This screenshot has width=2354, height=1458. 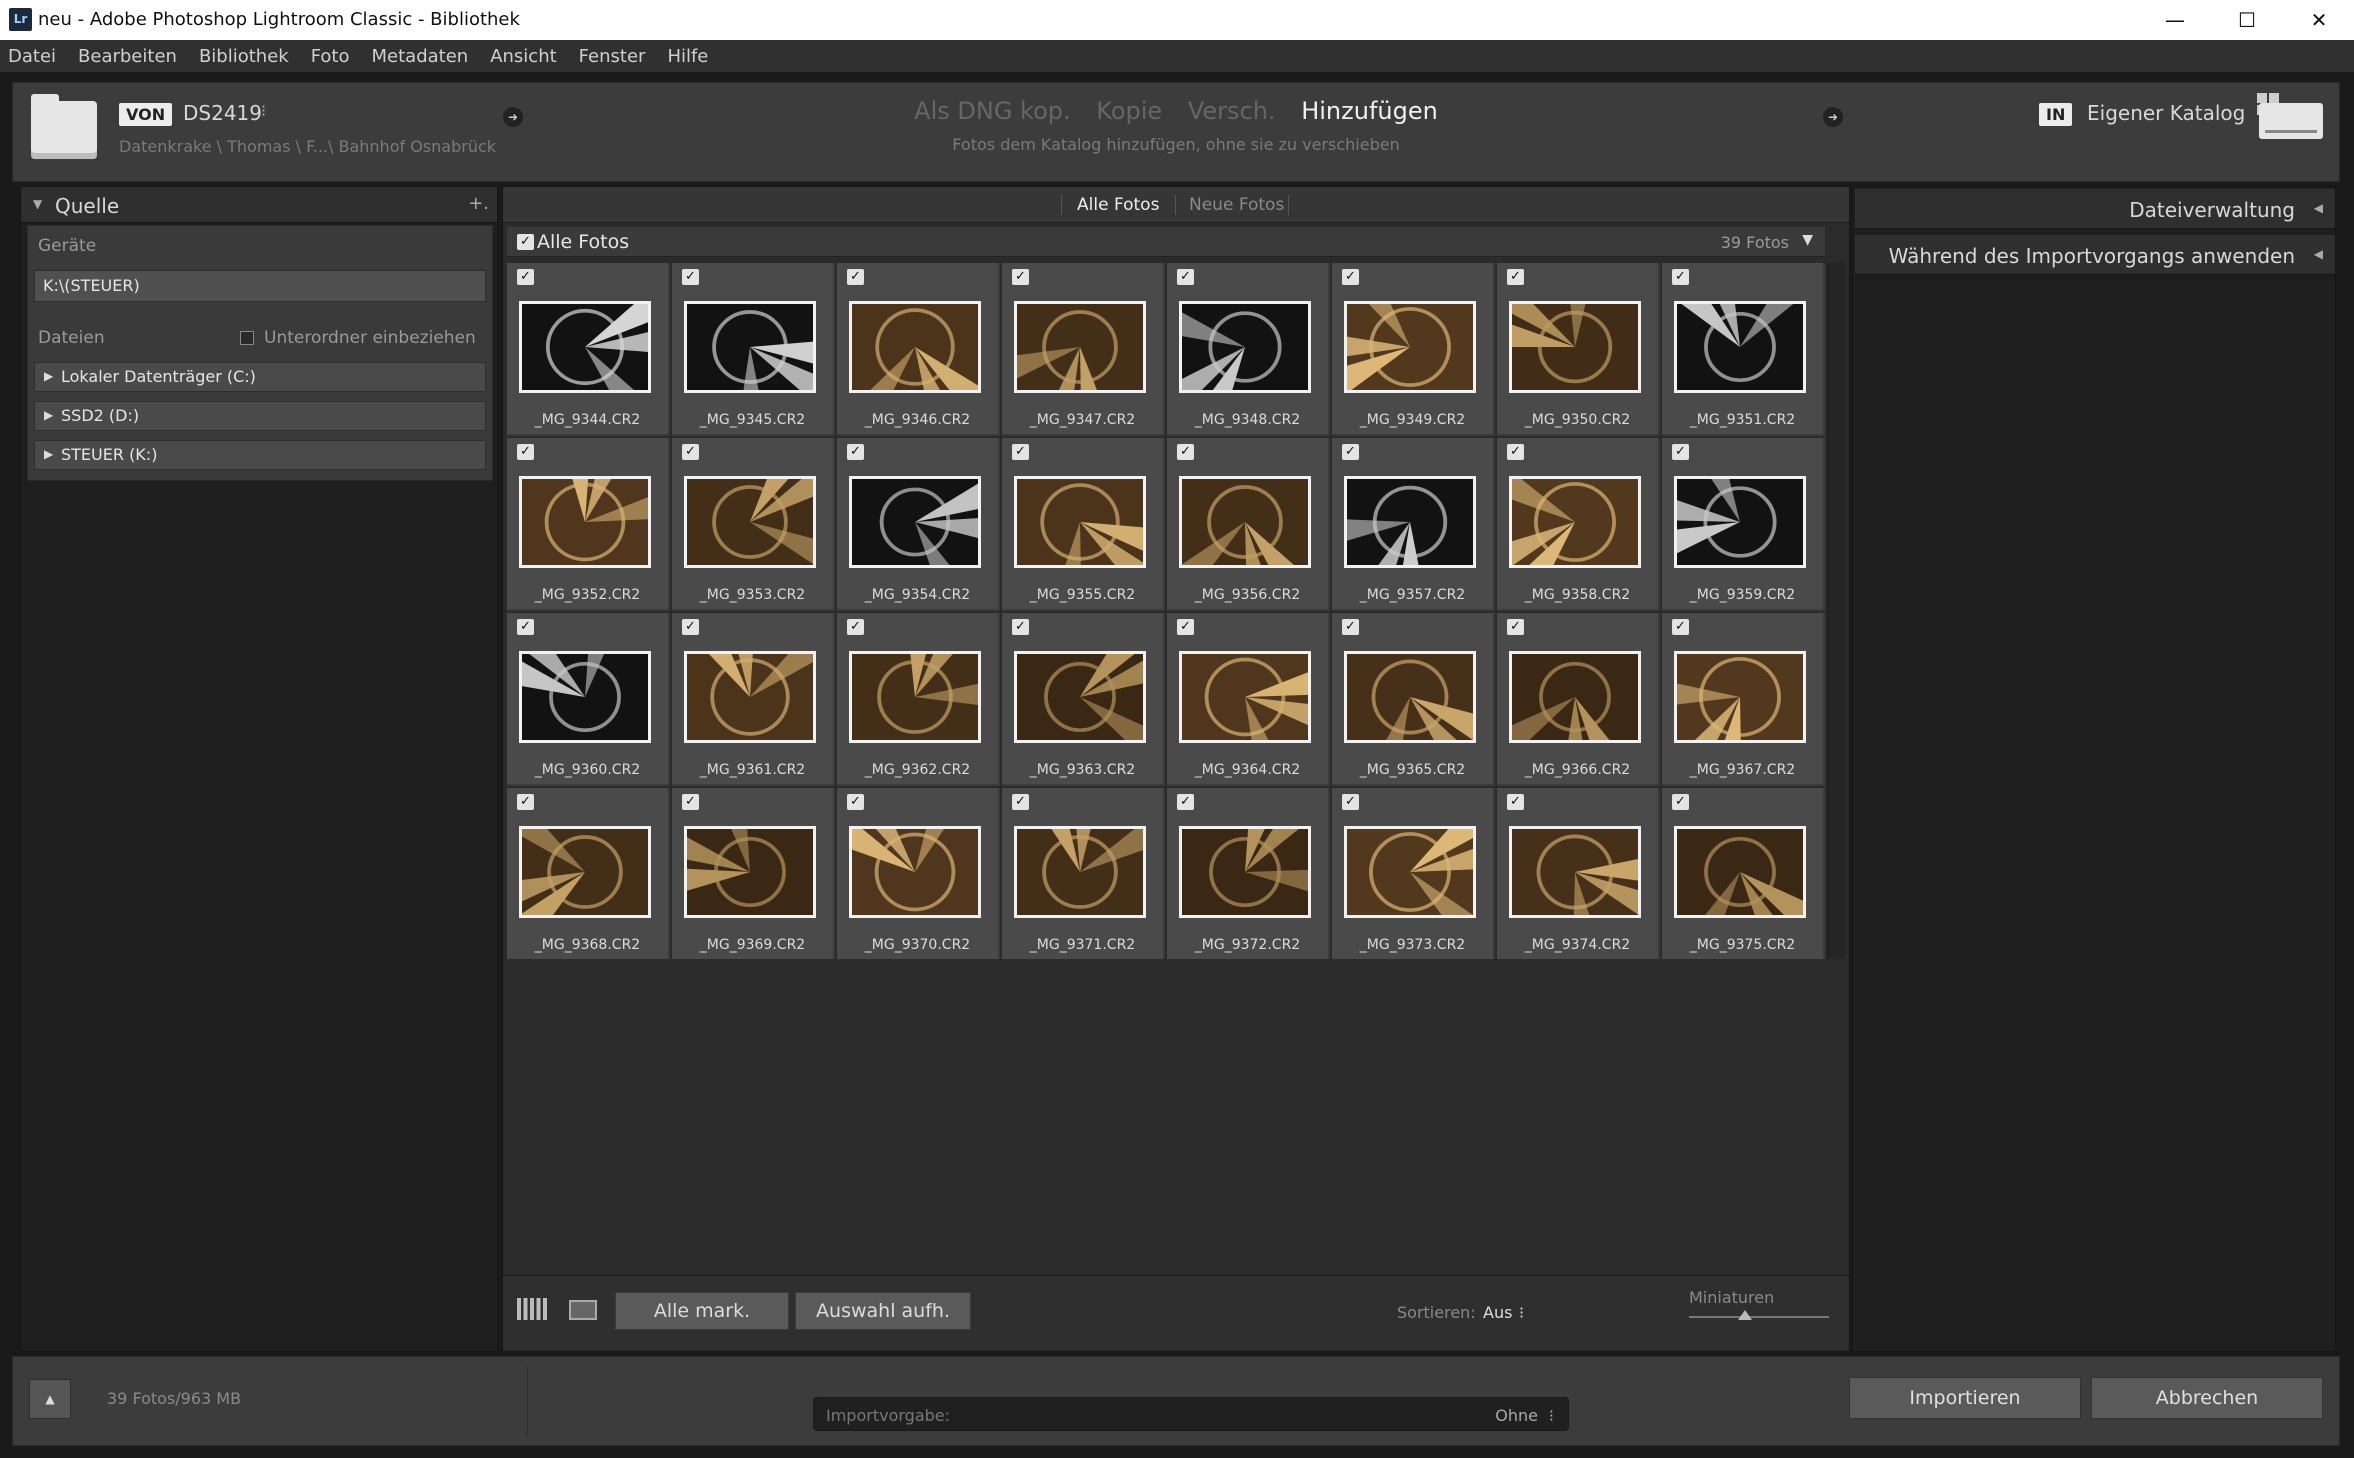 I want to click on thumbnail-cell: ✓ _MG_9349.CR2, so click(x=1413, y=349).